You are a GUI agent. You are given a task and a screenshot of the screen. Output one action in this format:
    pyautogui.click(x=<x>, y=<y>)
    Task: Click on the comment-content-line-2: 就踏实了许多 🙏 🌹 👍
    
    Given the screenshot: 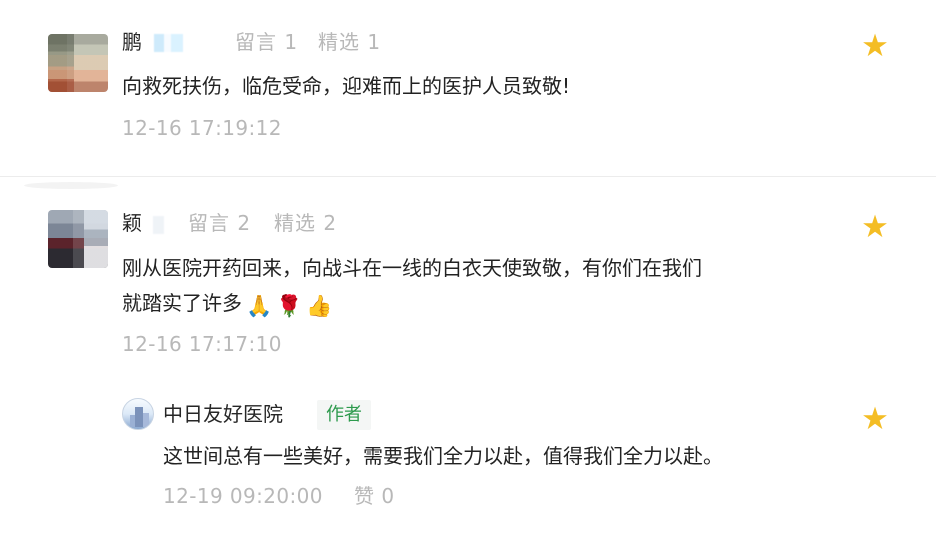 What is the action you would take?
    pyautogui.click(x=227, y=304)
    